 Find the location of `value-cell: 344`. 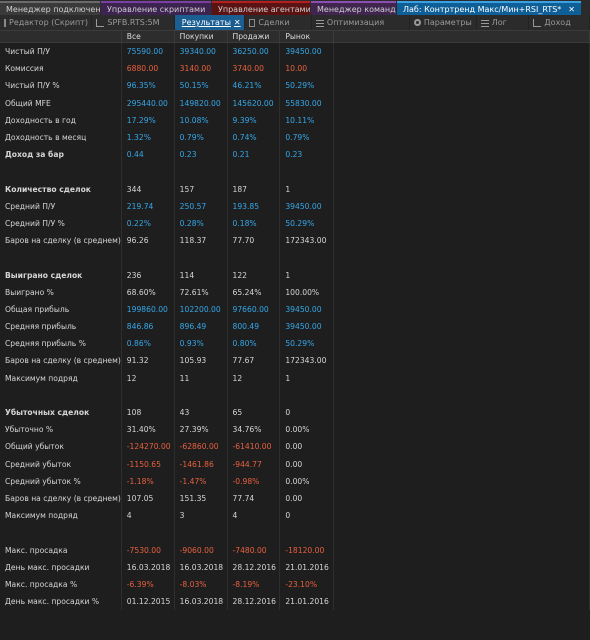

value-cell: 344 is located at coordinates (148, 189).